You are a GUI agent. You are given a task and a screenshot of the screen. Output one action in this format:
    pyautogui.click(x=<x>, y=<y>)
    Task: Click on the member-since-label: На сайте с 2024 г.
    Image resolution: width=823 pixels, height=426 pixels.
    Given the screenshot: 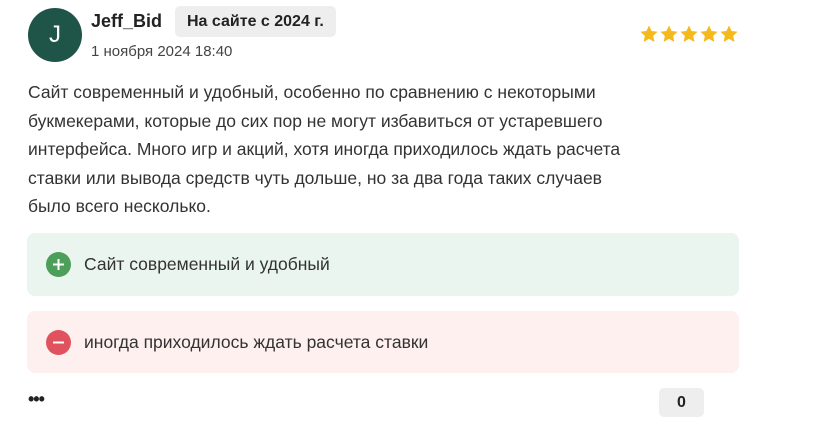 What is the action you would take?
    pyautogui.click(x=255, y=21)
    